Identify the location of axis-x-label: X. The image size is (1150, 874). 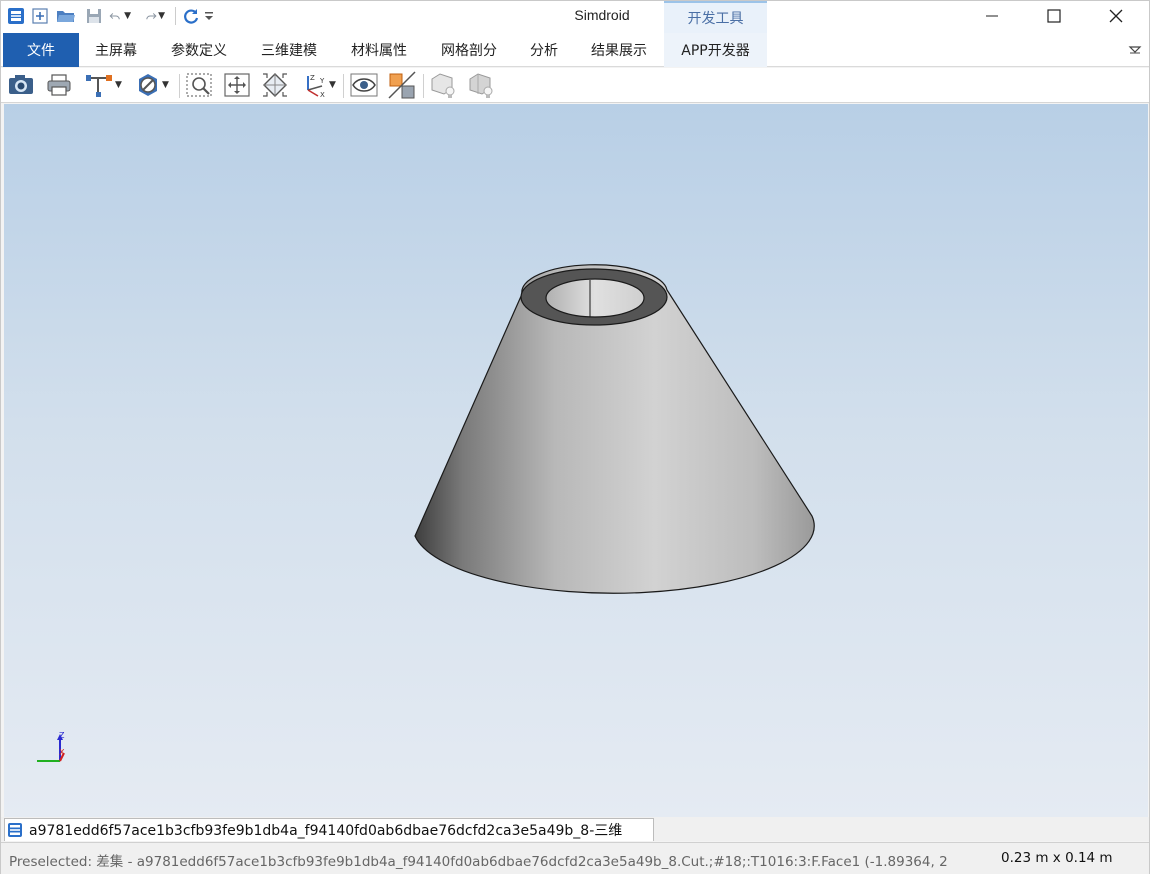
(62, 752).